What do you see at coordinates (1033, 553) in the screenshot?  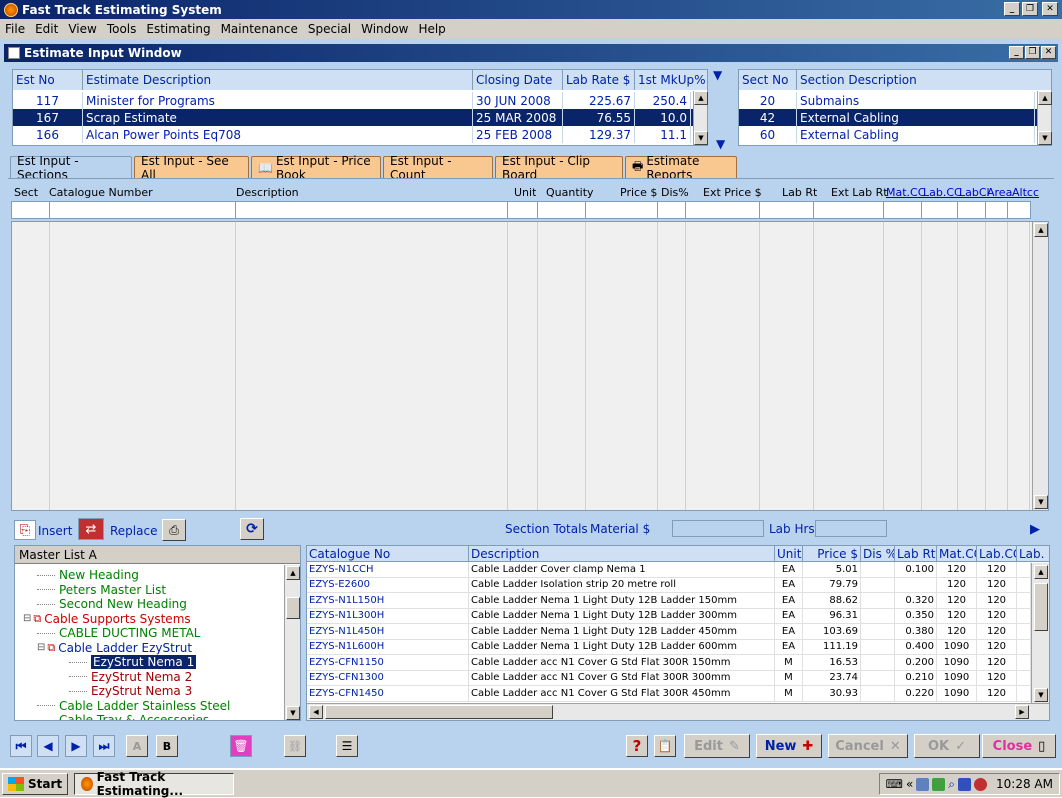 I see `cat-col-lab: Lab.` at bounding box center [1033, 553].